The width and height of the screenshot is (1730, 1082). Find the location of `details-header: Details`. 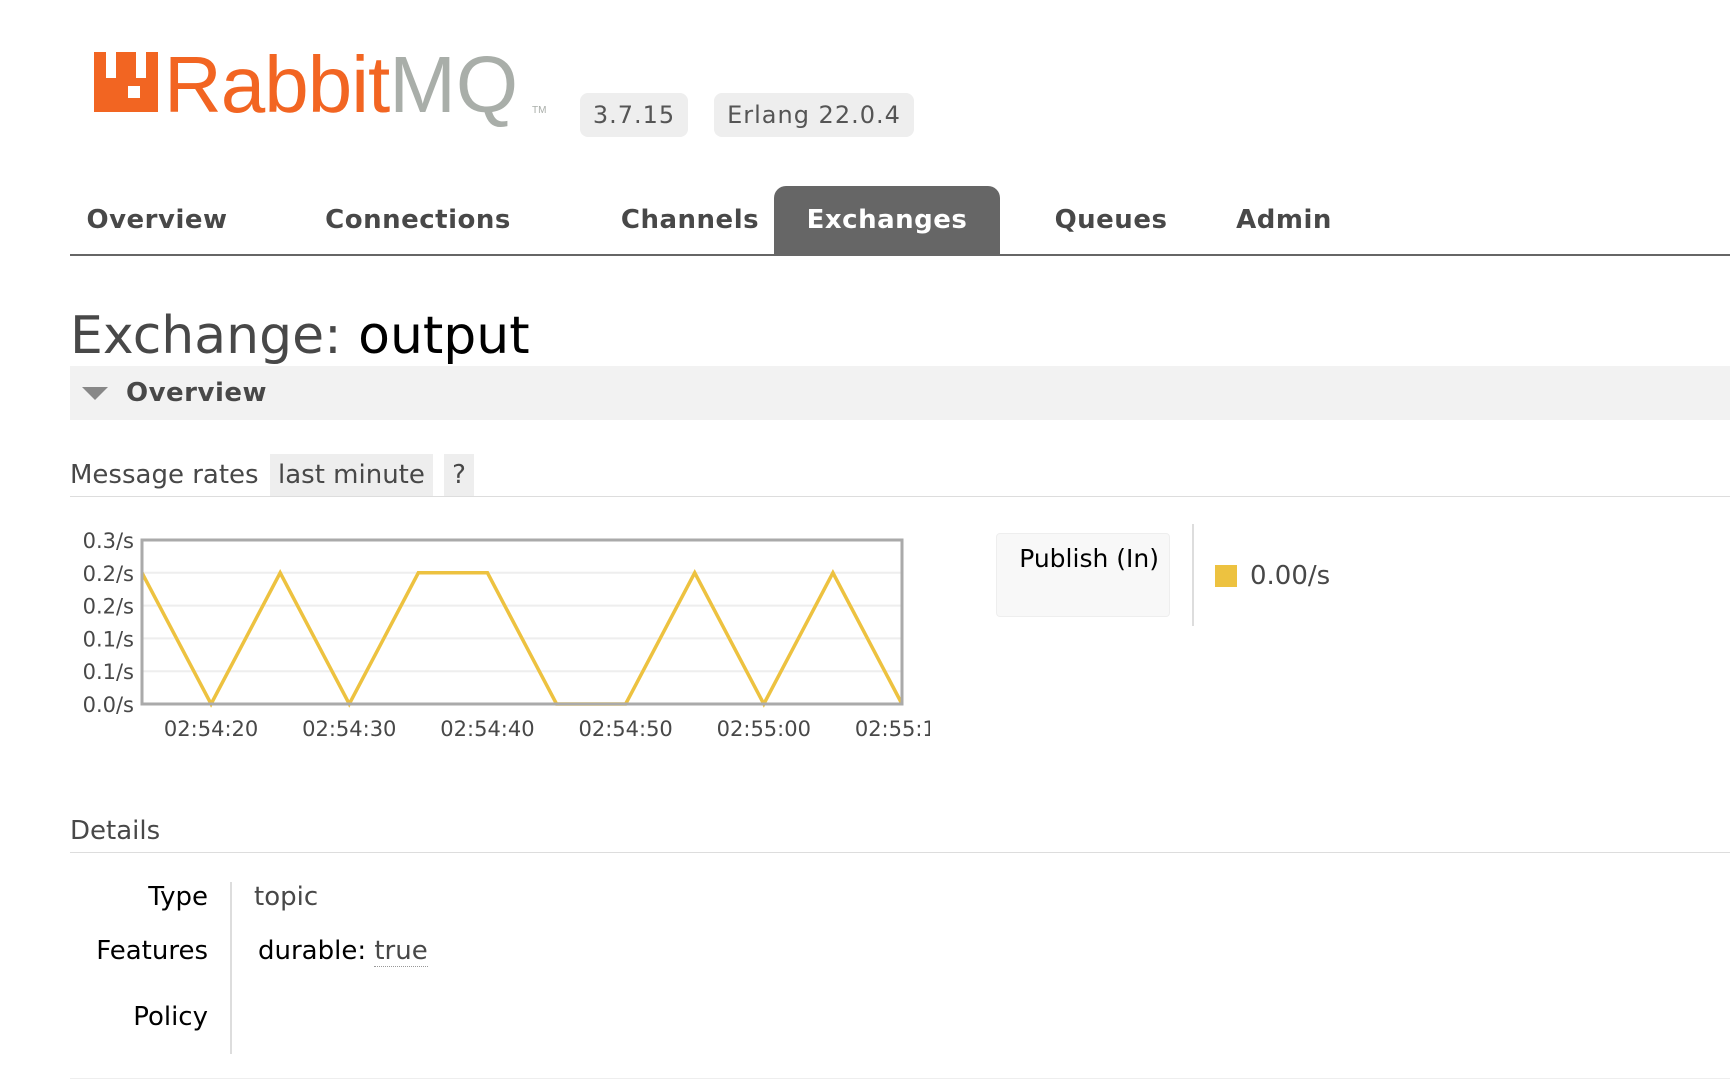

details-header: Details is located at coordinates (900, 831).